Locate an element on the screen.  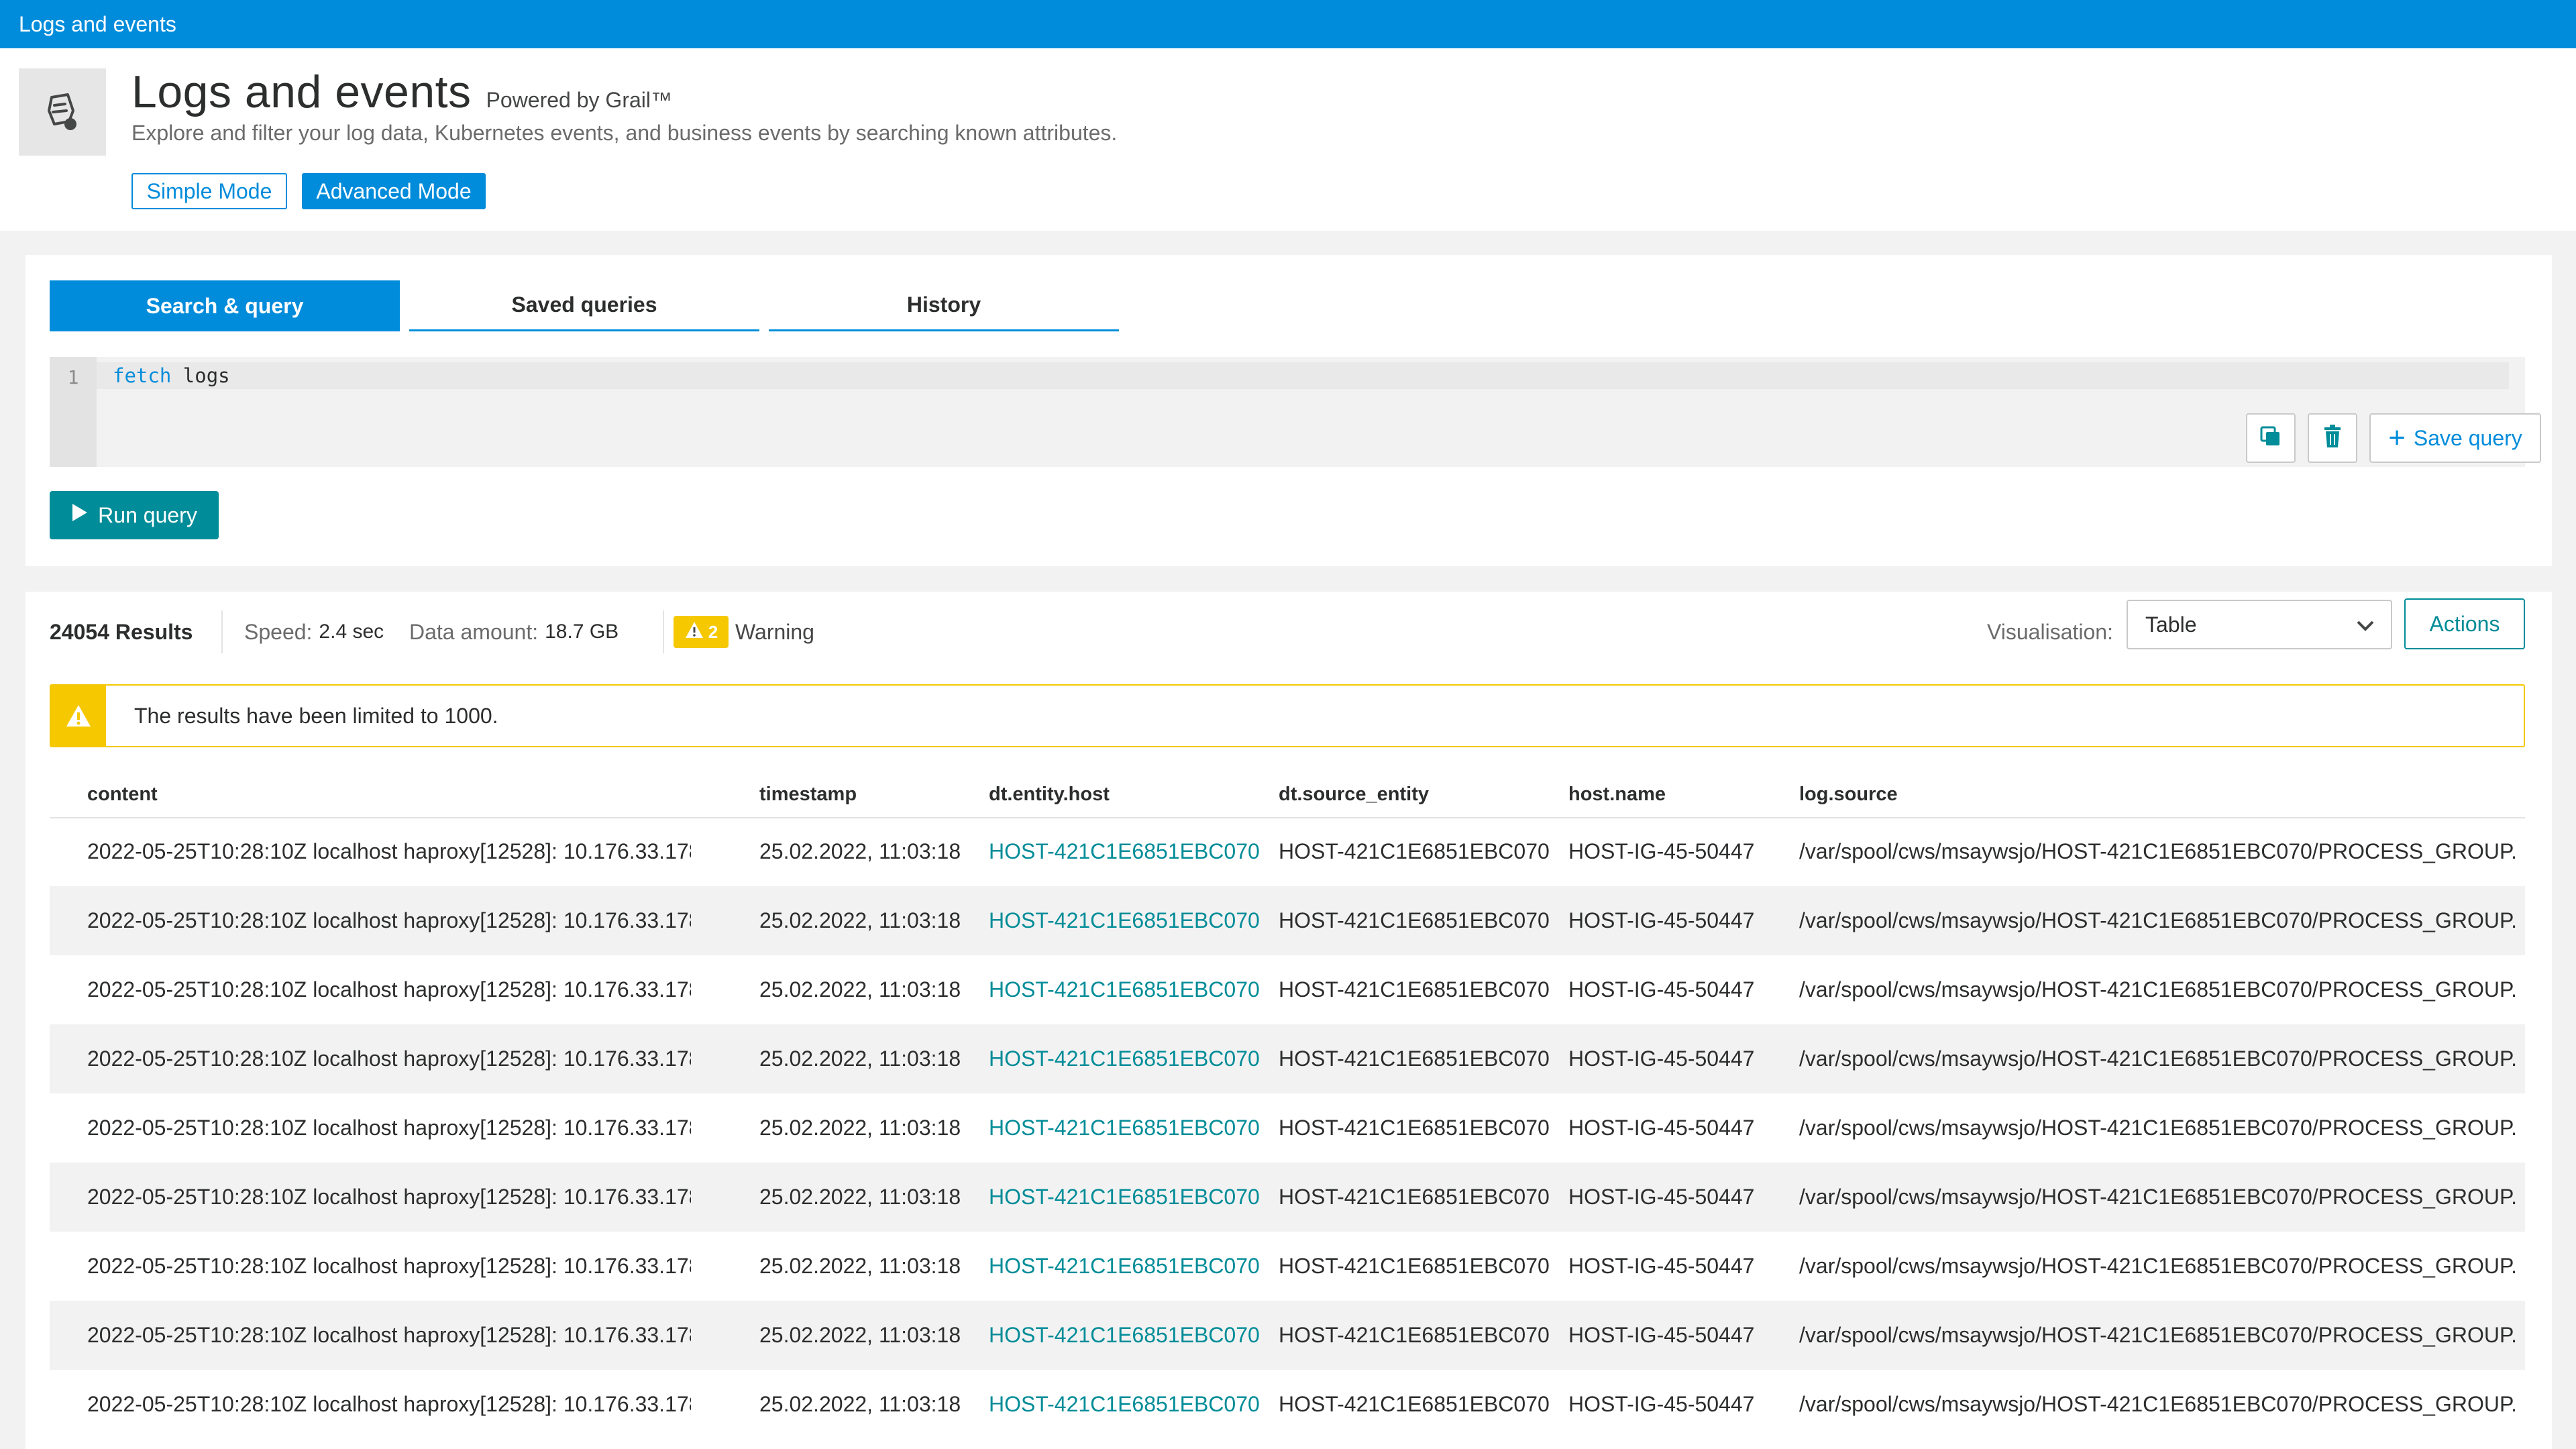
banner-text: The results have been limited to 1000. is located at coordinates (316, 715).